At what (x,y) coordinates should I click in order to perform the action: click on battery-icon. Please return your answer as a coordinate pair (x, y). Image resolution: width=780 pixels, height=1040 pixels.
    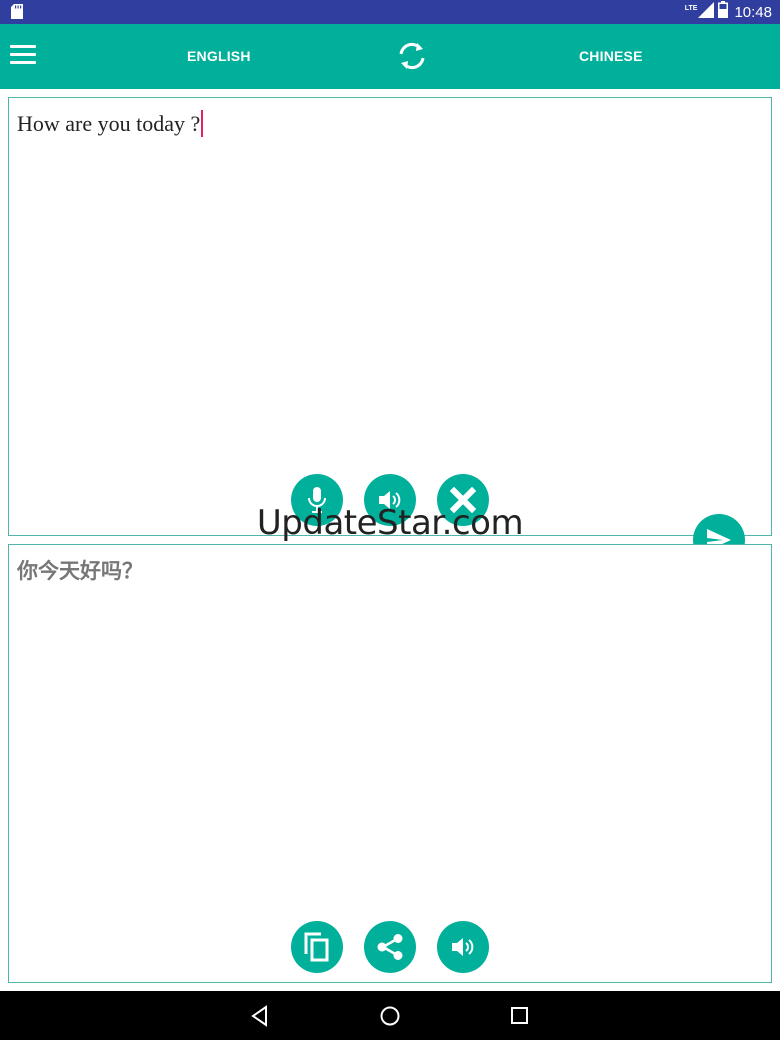
    Looking at the image, I should click on (723, 12).